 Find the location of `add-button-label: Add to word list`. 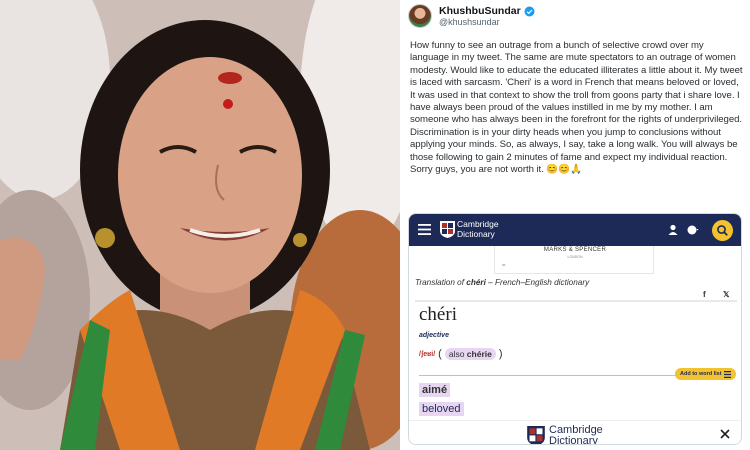

add-button-label: Add to word list is located at coordinates (701, 374).